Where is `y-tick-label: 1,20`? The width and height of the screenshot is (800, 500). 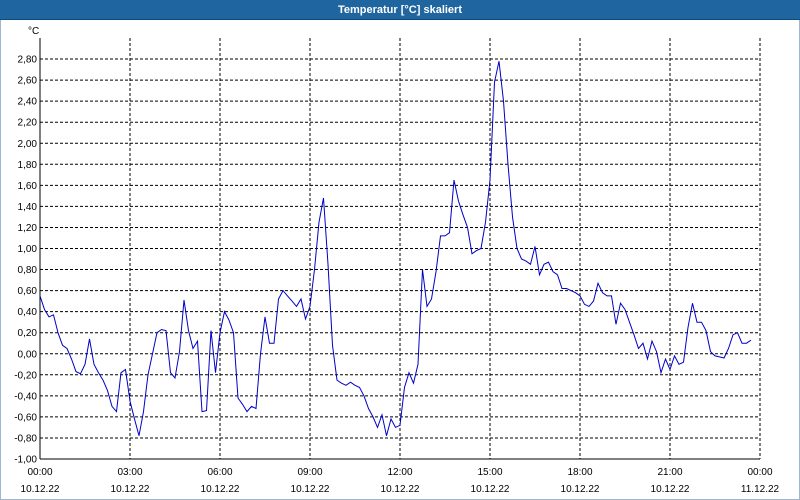
y-tick-label: 1,20 is located at coordinates (28, 228).